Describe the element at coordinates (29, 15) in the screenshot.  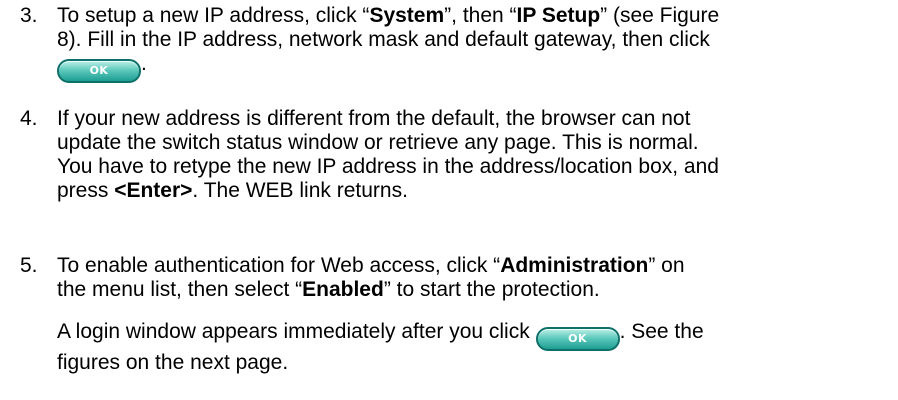
I see `step-number: 3.` at that location.